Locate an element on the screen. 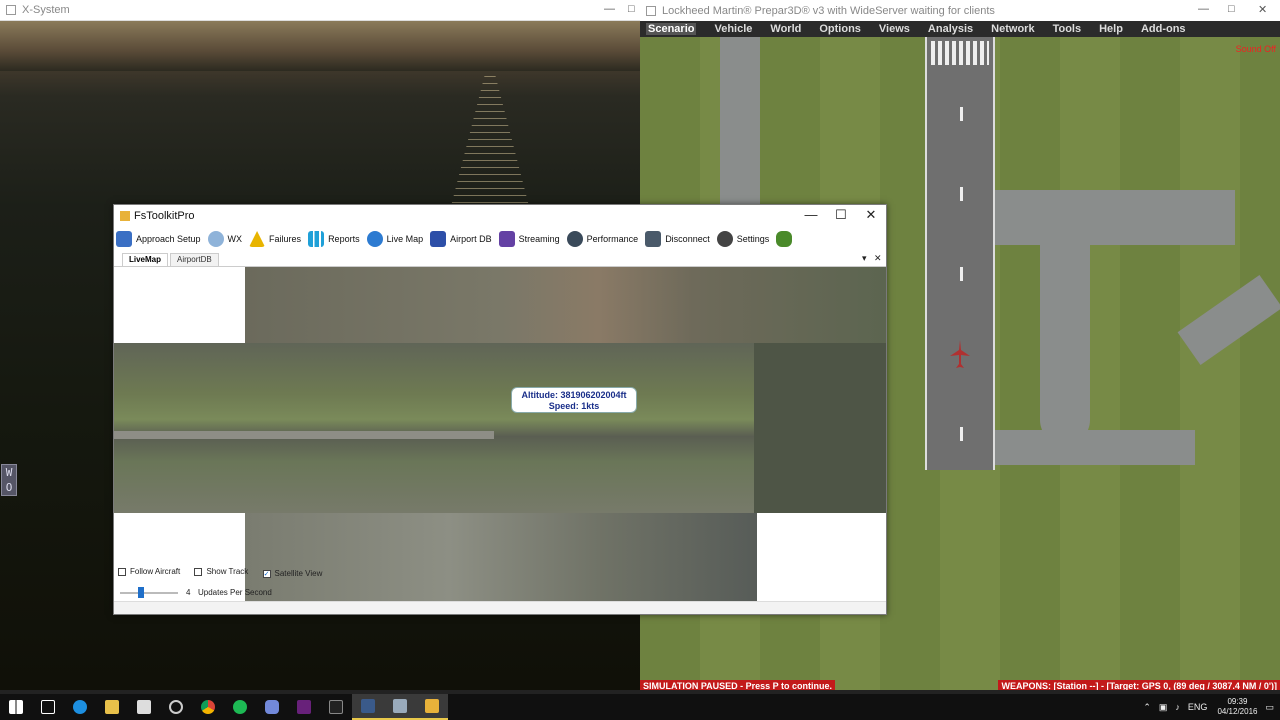 The height and width of the screenshot is (720, 1280). wo-o: O is located at coordinates (9, 487).